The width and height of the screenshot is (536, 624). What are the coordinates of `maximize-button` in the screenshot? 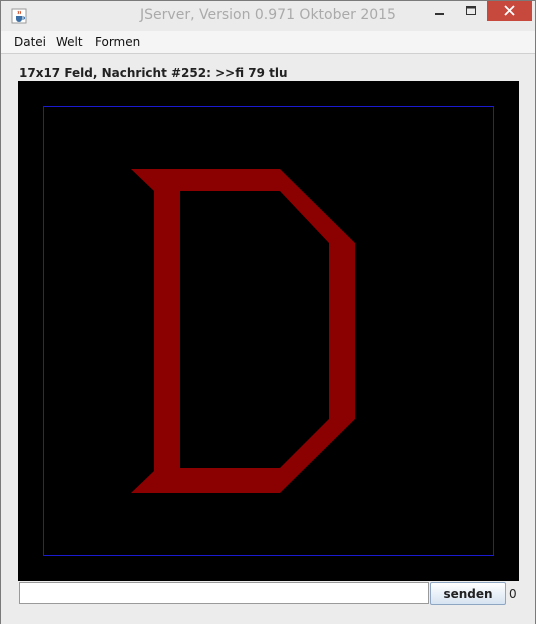 It's located at (471, 11).